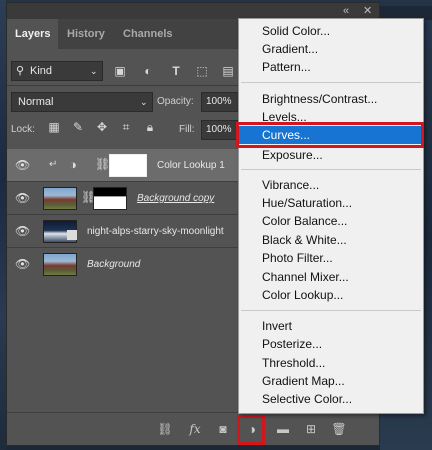 This screenshot has height=450, width=432. What do you see at coordinates (187, 129) in the screenshot?
I see `fill-label: Fill:` at bounding box center [187, 129].